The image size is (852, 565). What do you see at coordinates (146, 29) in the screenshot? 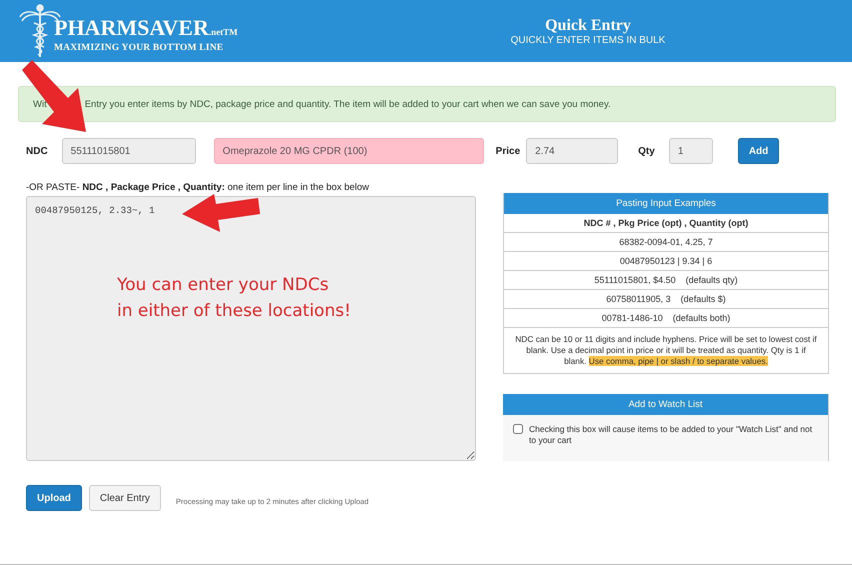
I see `logo-text: PHARMSAVER.netTM` at bounding box center [146, 29].